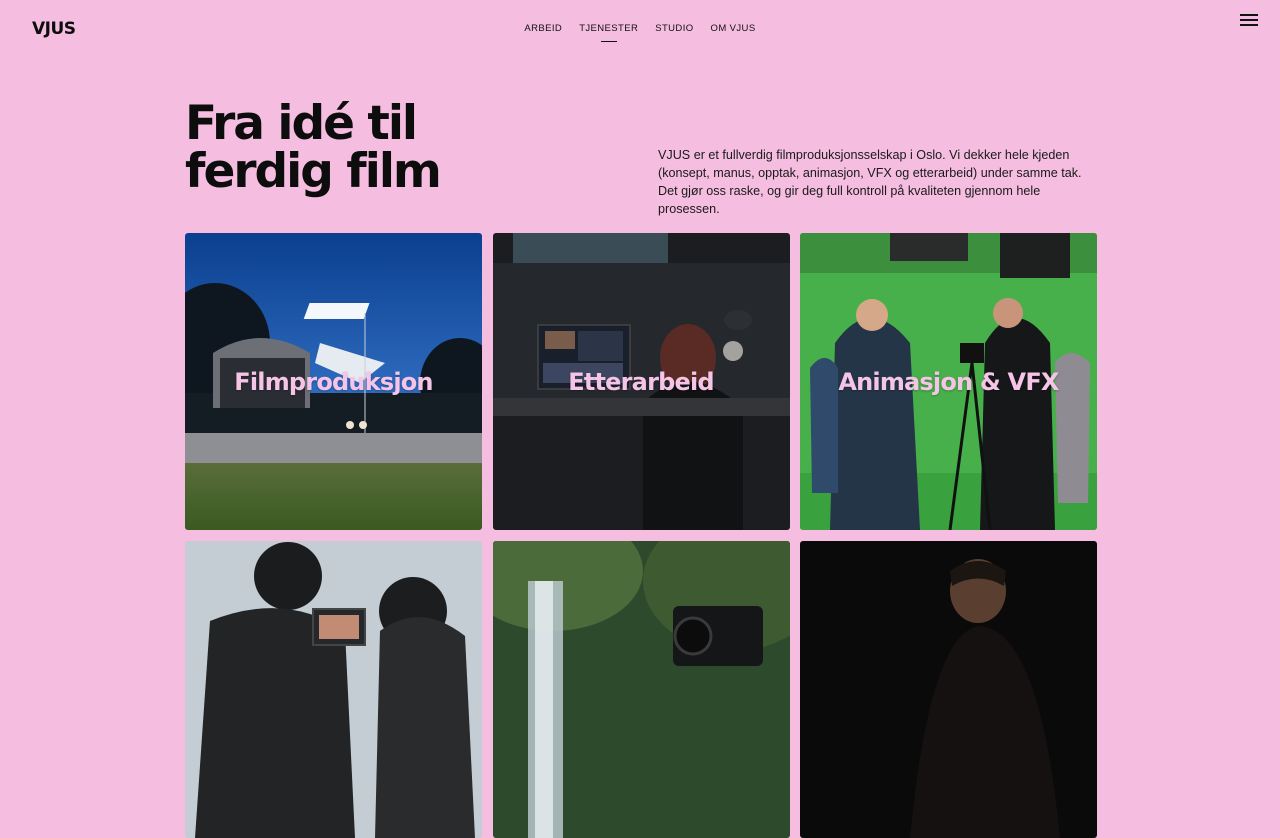 The height and width of the screenshot is (838, 1280). I want to click on page-title: Fra idé til ferdig film, so click(395, 148).